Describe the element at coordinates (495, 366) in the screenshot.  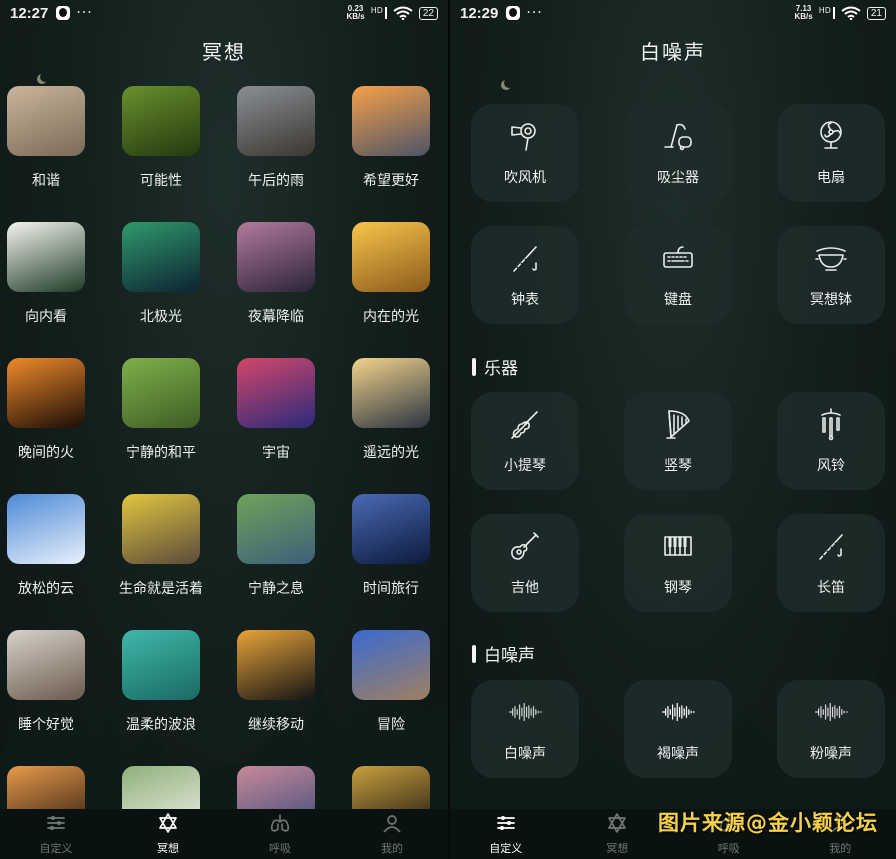
I see `section-instruments: 乐器` at that location.